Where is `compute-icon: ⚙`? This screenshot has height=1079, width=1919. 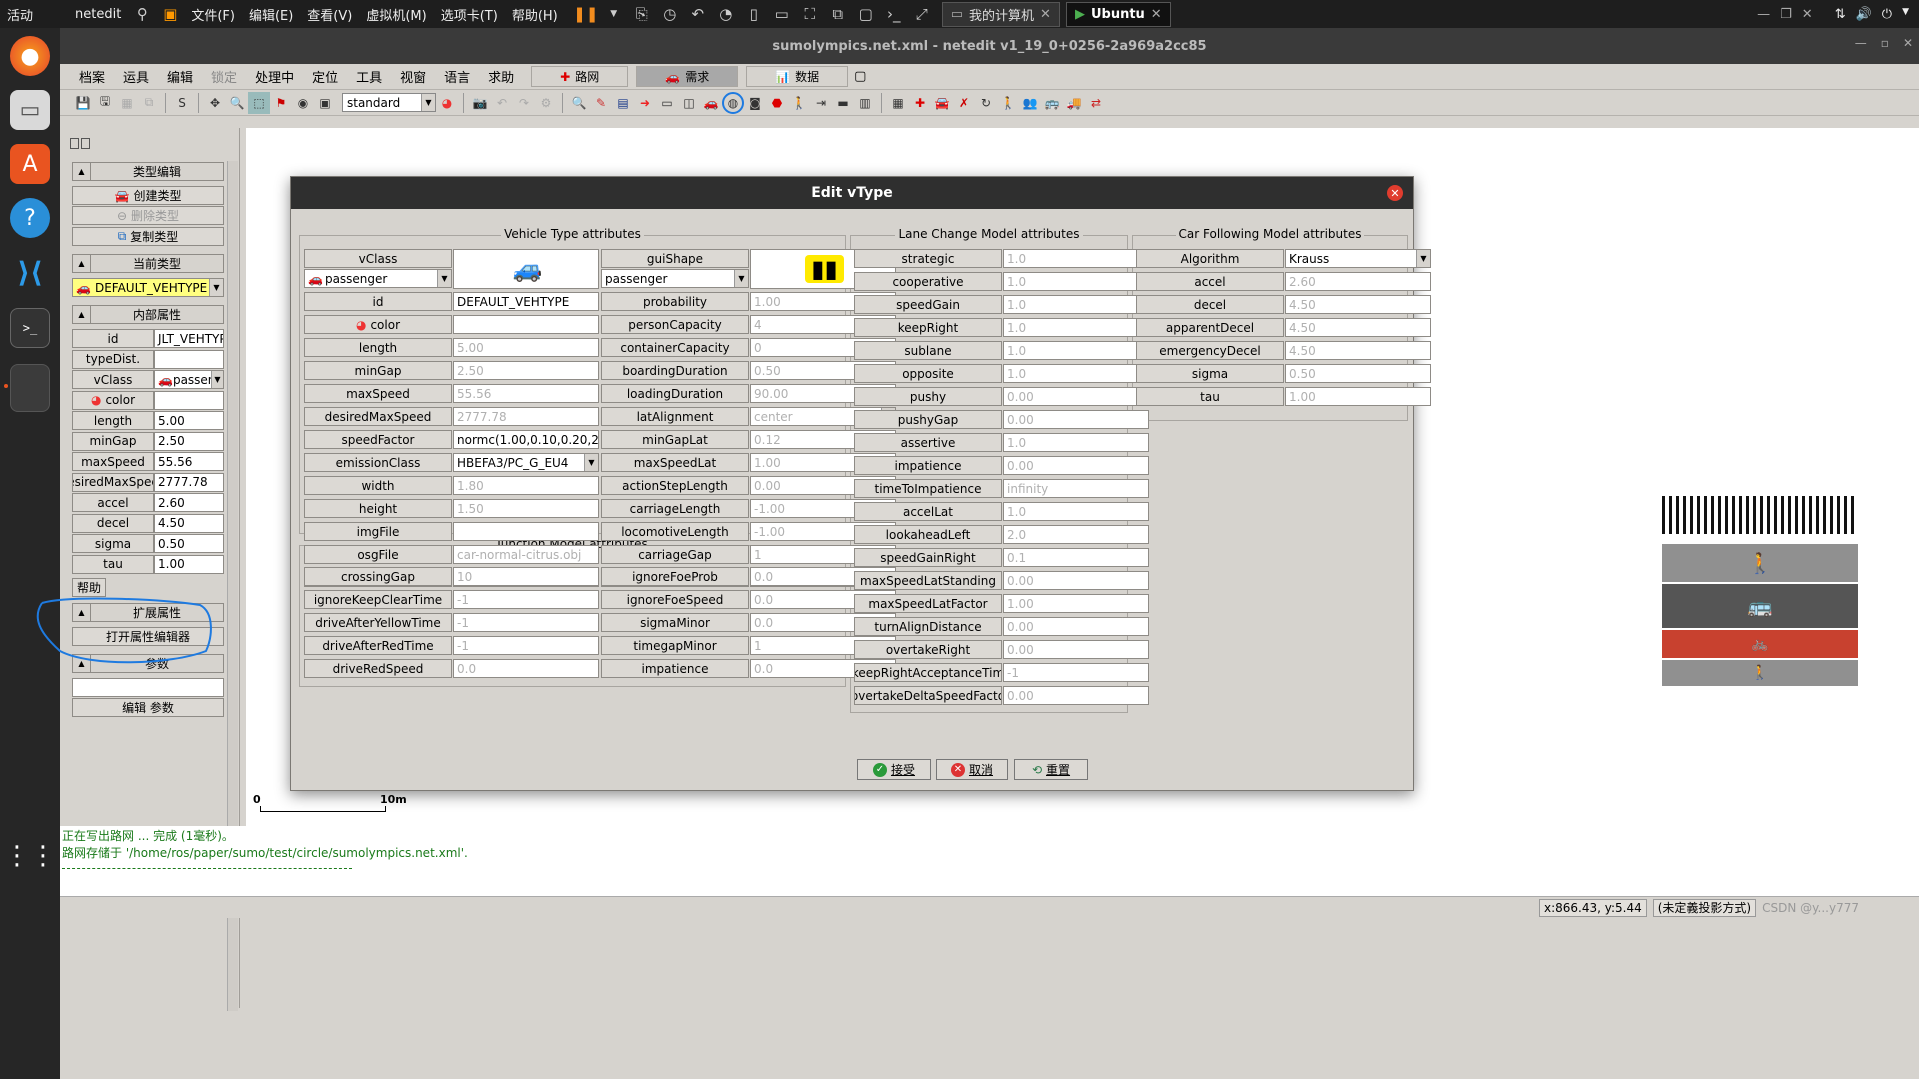 compute-icon: ⚙ is located at coordinates (546, 103).